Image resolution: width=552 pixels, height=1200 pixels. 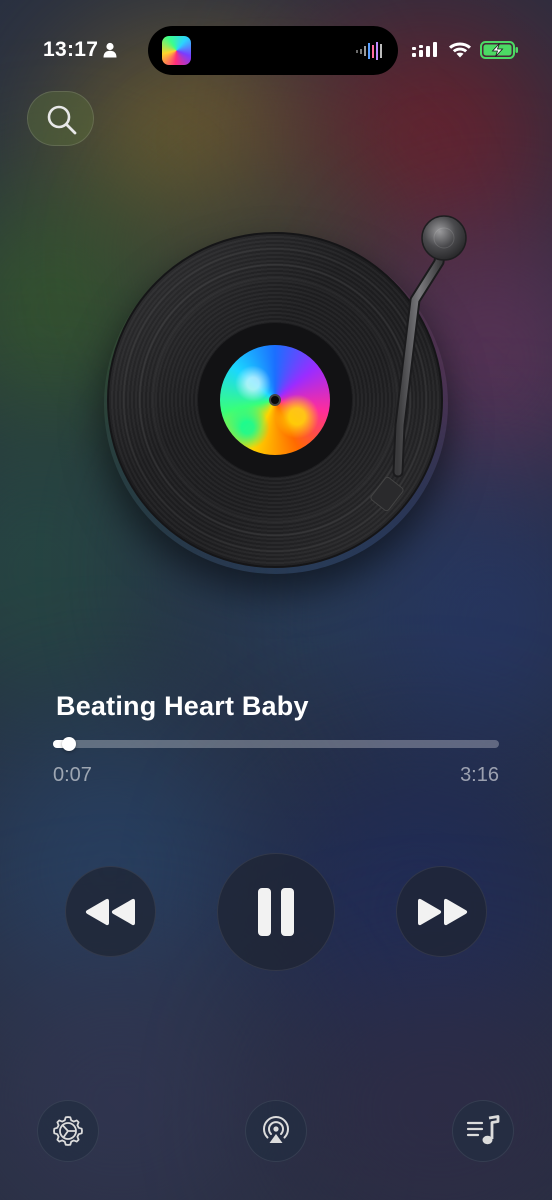 What do you see at coordinates (176, 50) in the screenshot?
I see `mini-album-art` at bounding box center [176, 50].